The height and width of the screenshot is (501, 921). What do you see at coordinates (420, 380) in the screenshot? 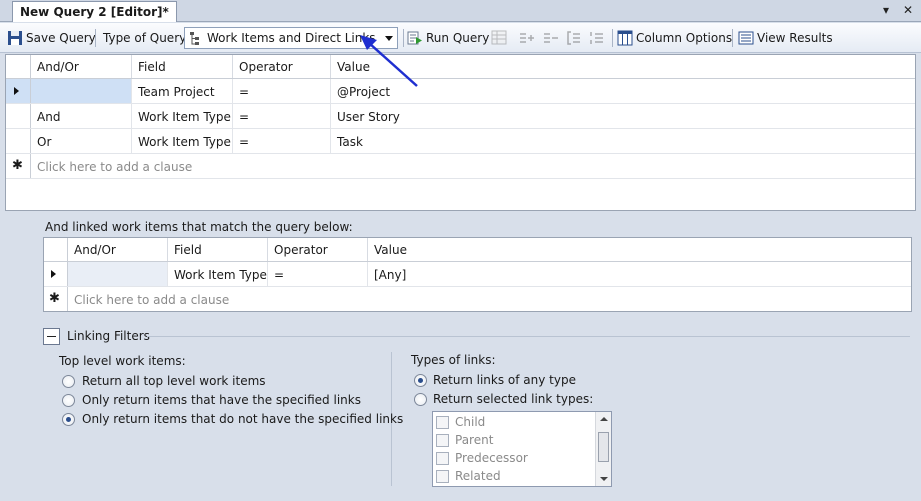
I see `radio-any-type` at bounding box center [420, 380].